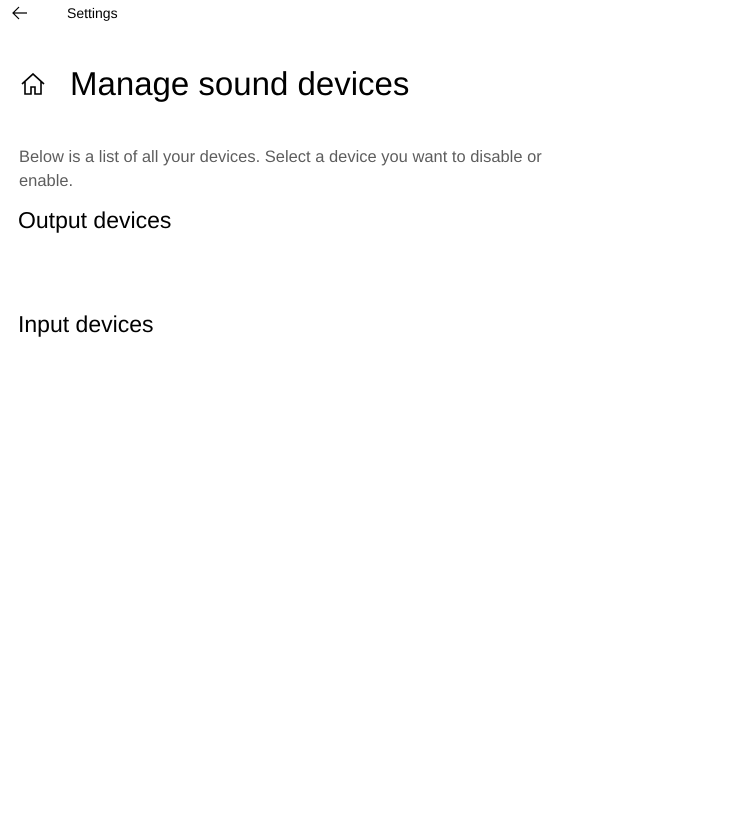 The width and height of the screenshot is (740, 821). I want to click on page-title: Manage sound devices, so click(240, 84).